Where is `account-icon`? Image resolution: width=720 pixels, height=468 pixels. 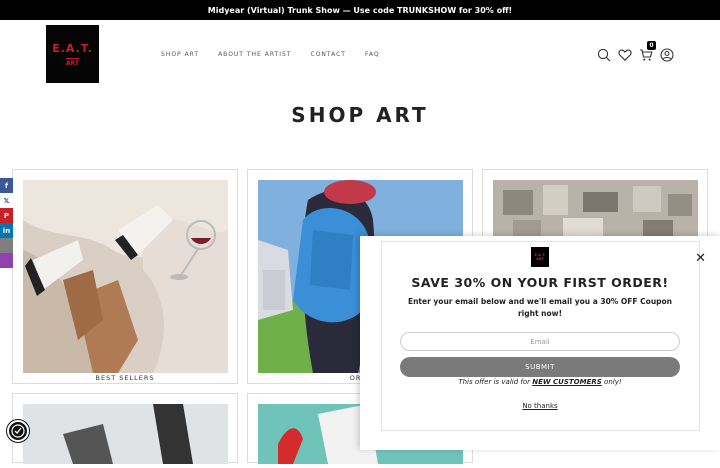 account-icon is located at coordinates (667, 54).